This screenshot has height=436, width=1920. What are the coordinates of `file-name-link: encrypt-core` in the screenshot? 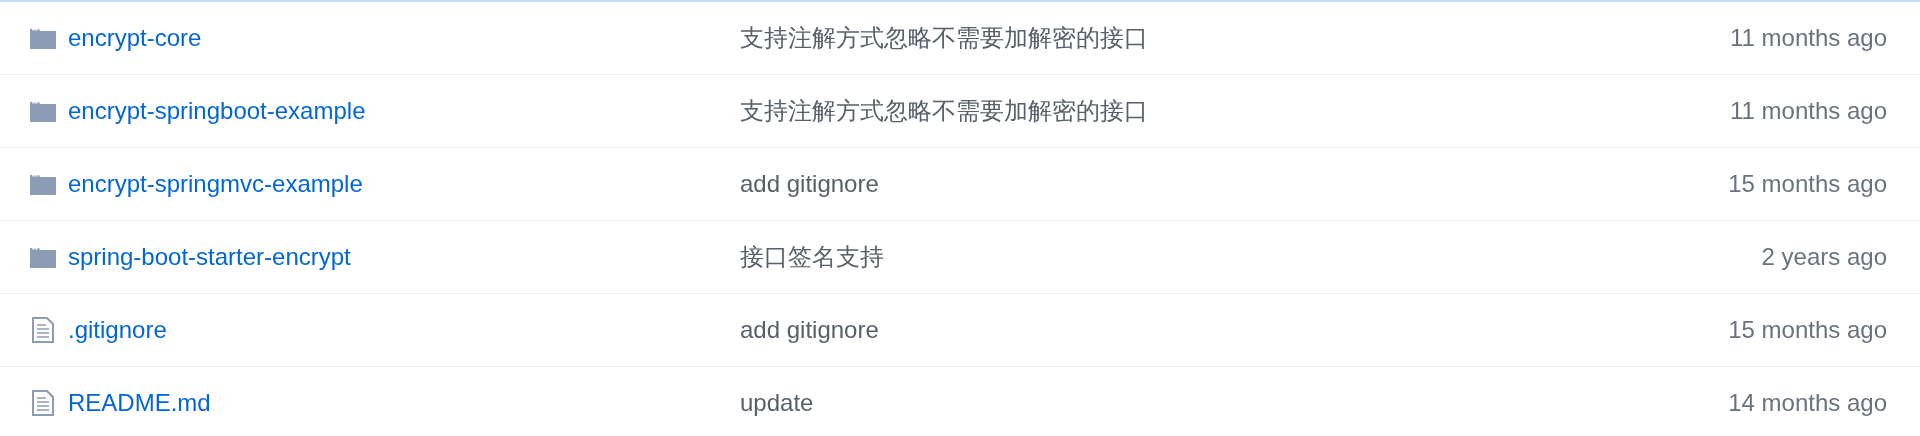 It's located at (135, 37).